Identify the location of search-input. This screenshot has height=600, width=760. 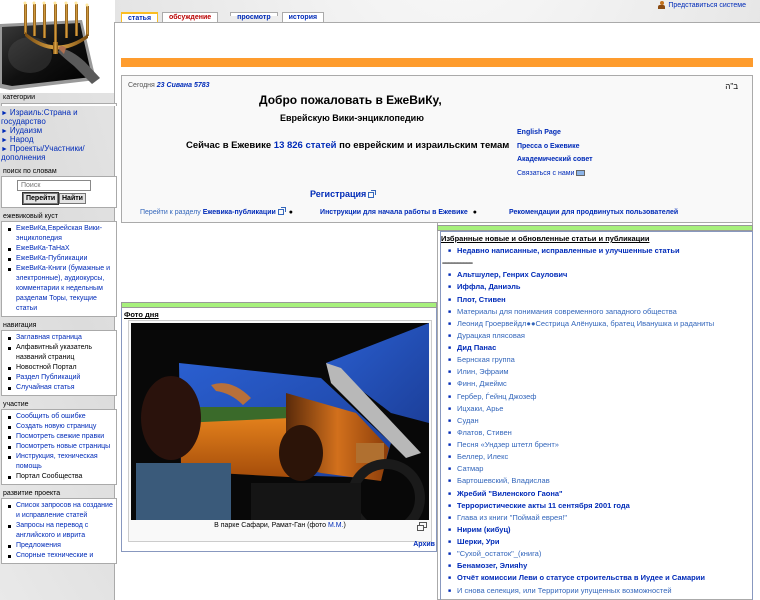
(54, 185).